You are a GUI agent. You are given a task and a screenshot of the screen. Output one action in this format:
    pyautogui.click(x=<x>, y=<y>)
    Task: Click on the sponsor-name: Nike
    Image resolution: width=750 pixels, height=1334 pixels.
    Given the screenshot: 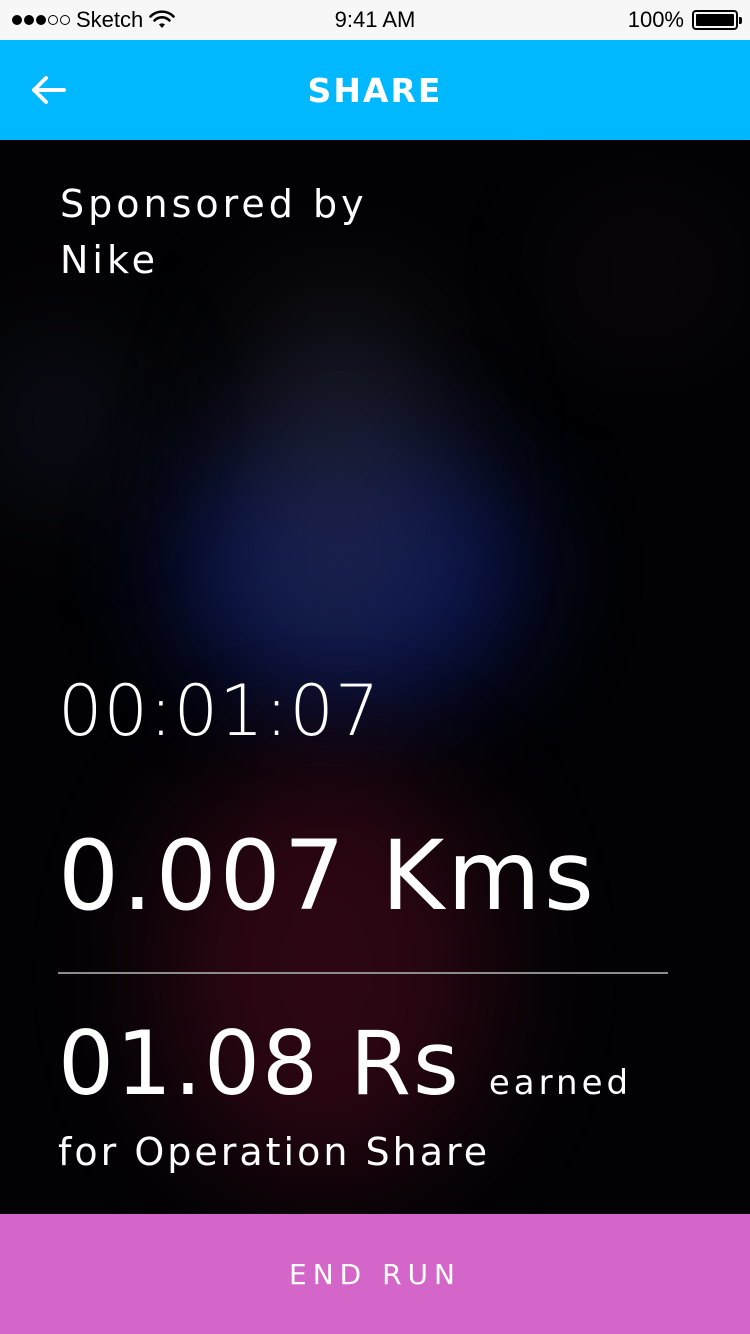 What is the action you would take?
    pyautogui.click(x=110, y=260)
    